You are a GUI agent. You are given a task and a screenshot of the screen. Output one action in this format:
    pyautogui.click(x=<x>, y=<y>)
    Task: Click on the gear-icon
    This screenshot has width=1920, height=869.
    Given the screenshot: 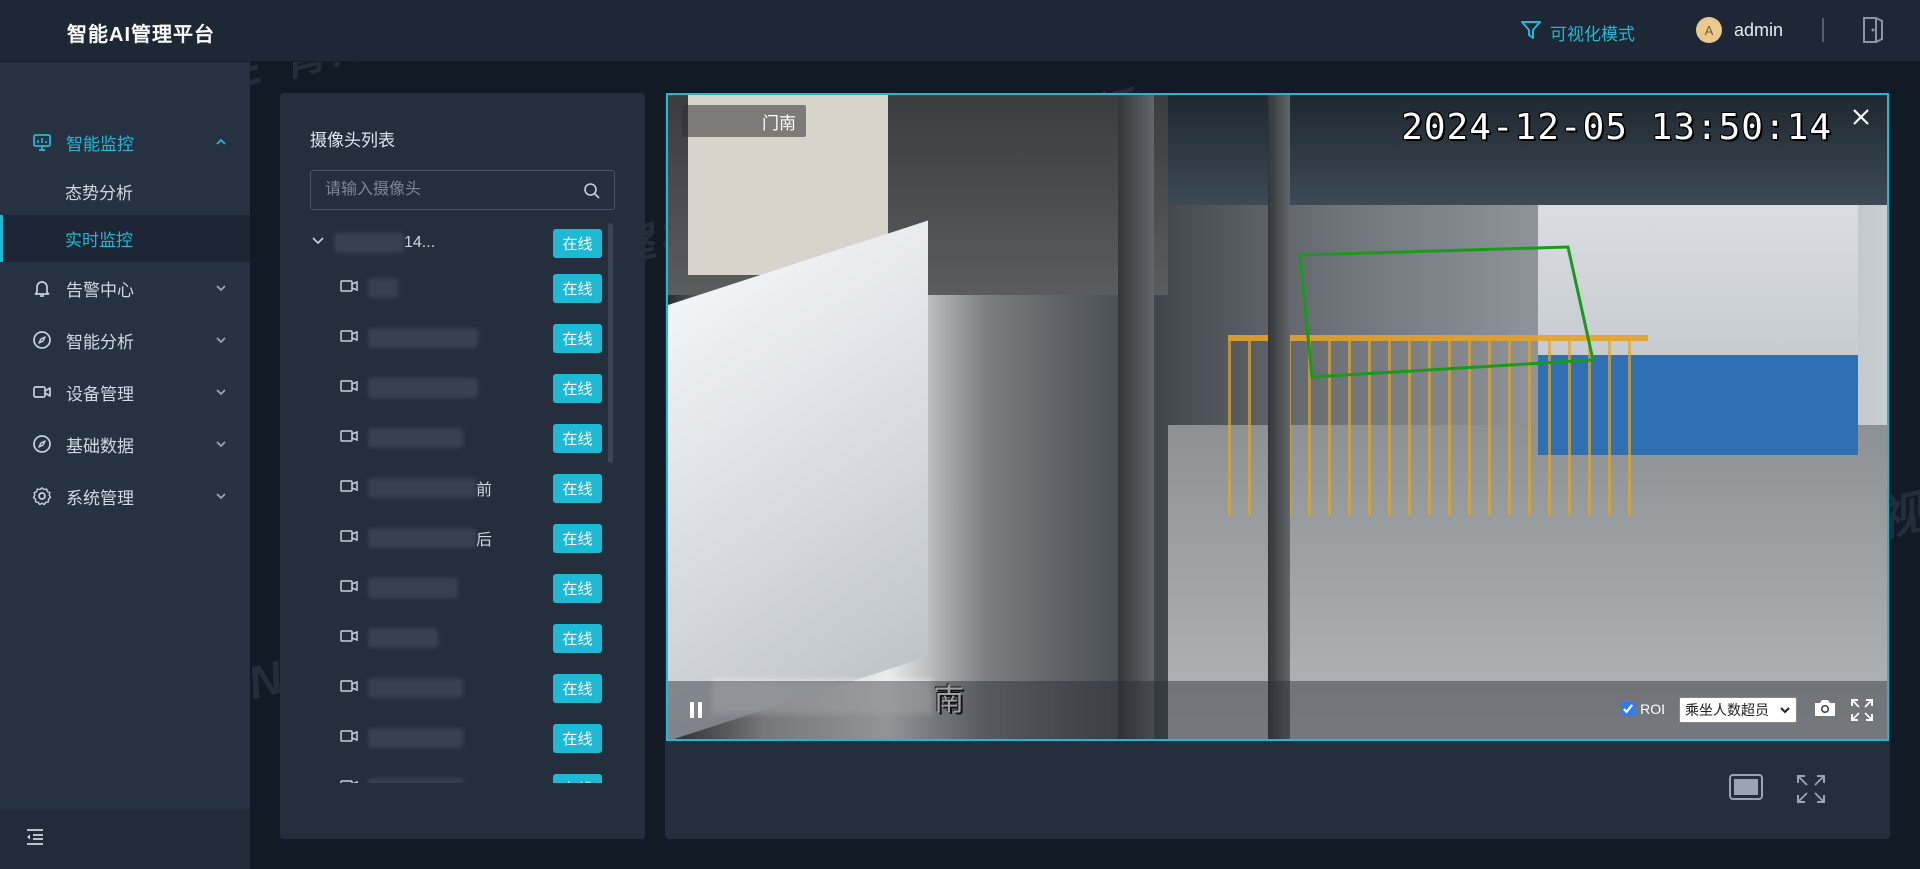 What is the action you would take?
    pyautogui.click(x=42, y=496)
    